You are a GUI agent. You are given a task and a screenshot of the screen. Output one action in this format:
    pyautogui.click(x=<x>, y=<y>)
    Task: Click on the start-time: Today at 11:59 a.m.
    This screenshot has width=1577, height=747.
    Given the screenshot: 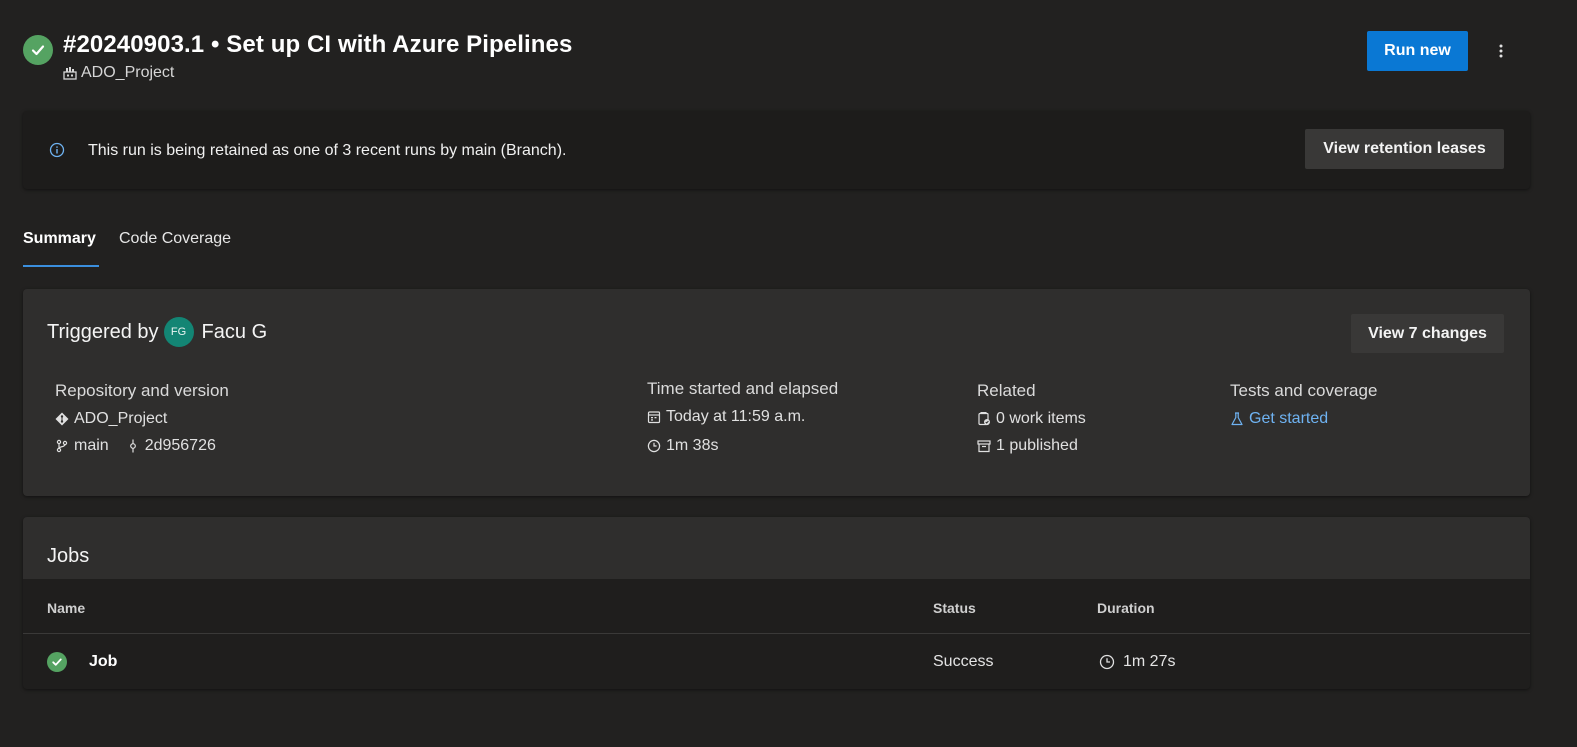 What is the action you would take?
    pyautogui.click(x=742, y=417)
    